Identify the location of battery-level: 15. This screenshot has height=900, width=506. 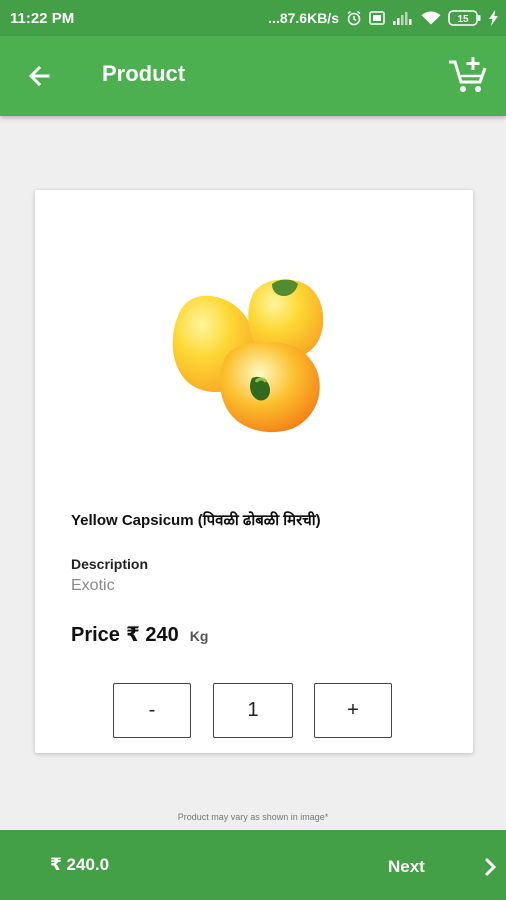
(463, 19).